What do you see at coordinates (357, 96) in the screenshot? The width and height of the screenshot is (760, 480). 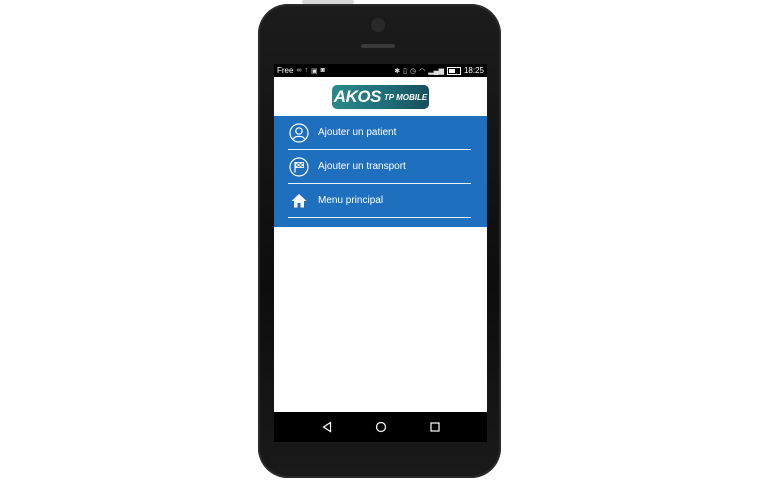 I see `logo-main-text: AKOS` at bounding box center [357, 96].